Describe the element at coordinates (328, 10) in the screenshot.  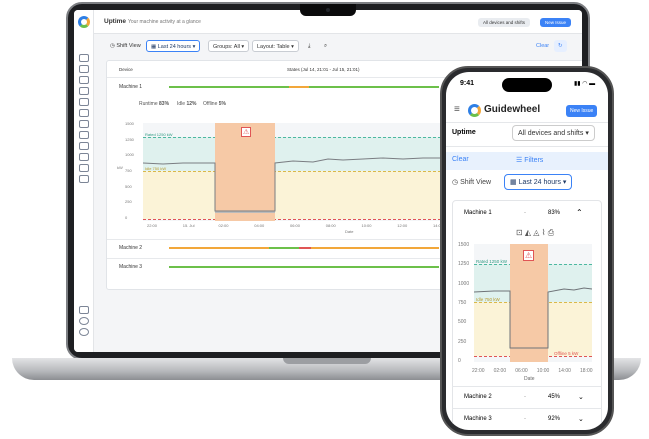
I see `camera` at that location.